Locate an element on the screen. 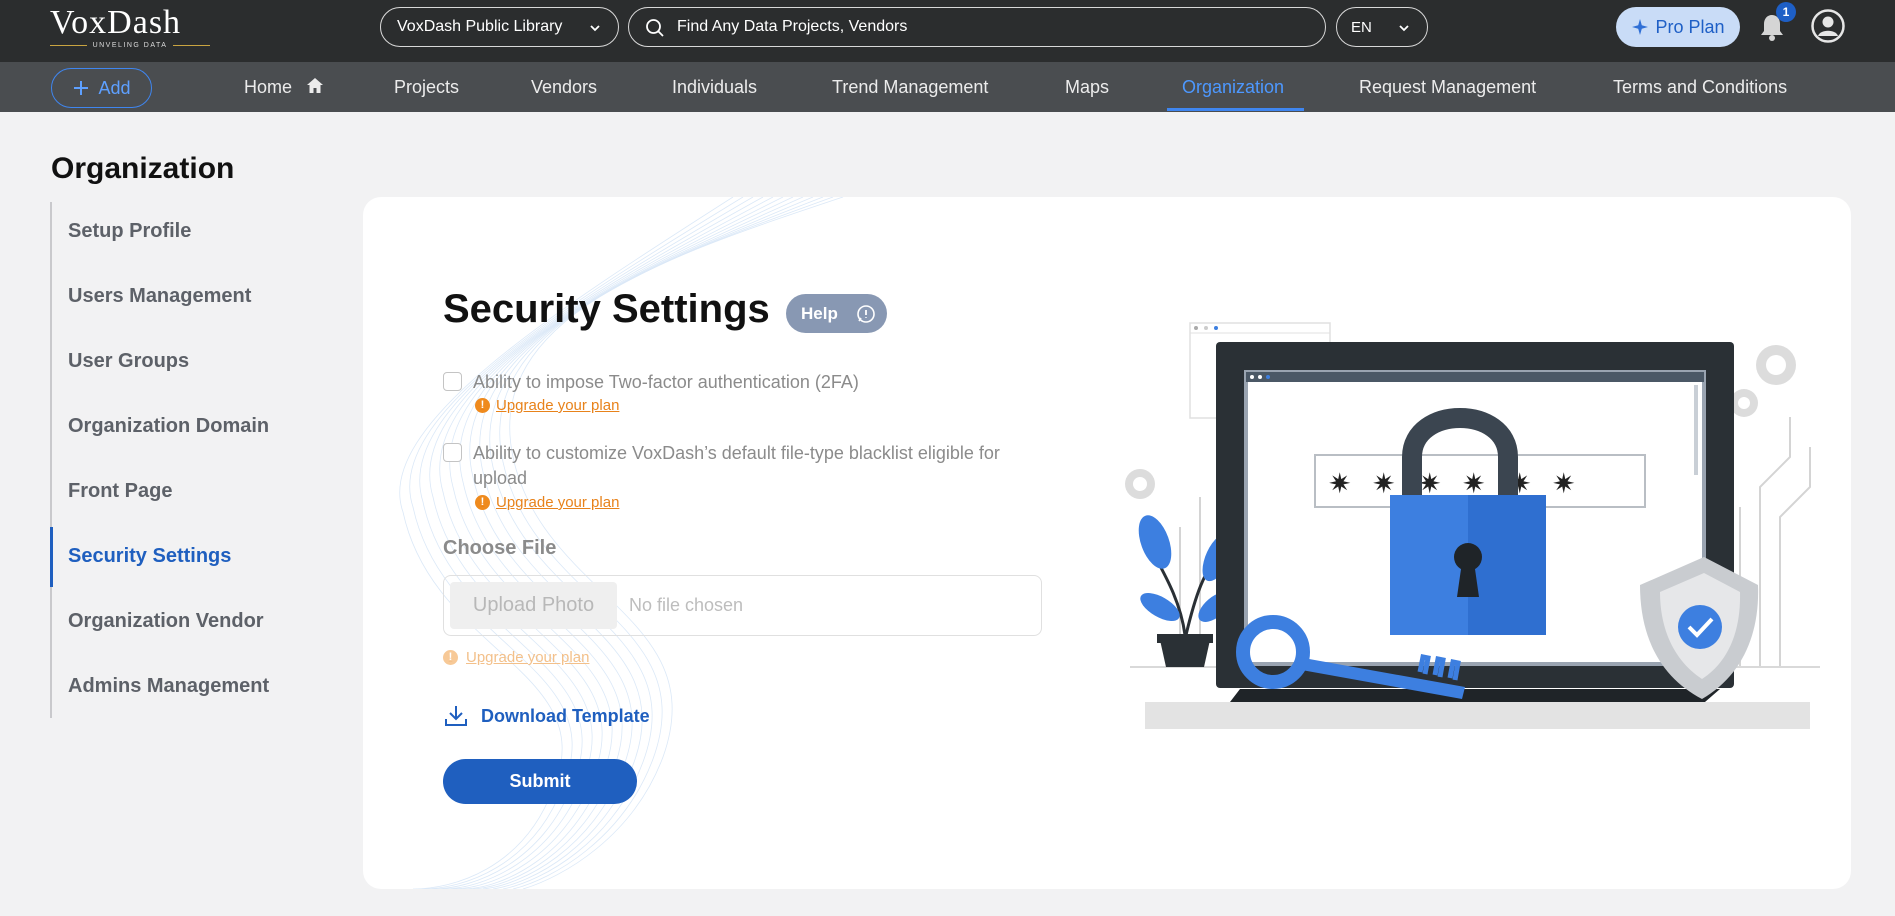 This screenshot has width=1895, height=916. library-select-value: VoxDash Public Library is located at coordinates (480, 26).